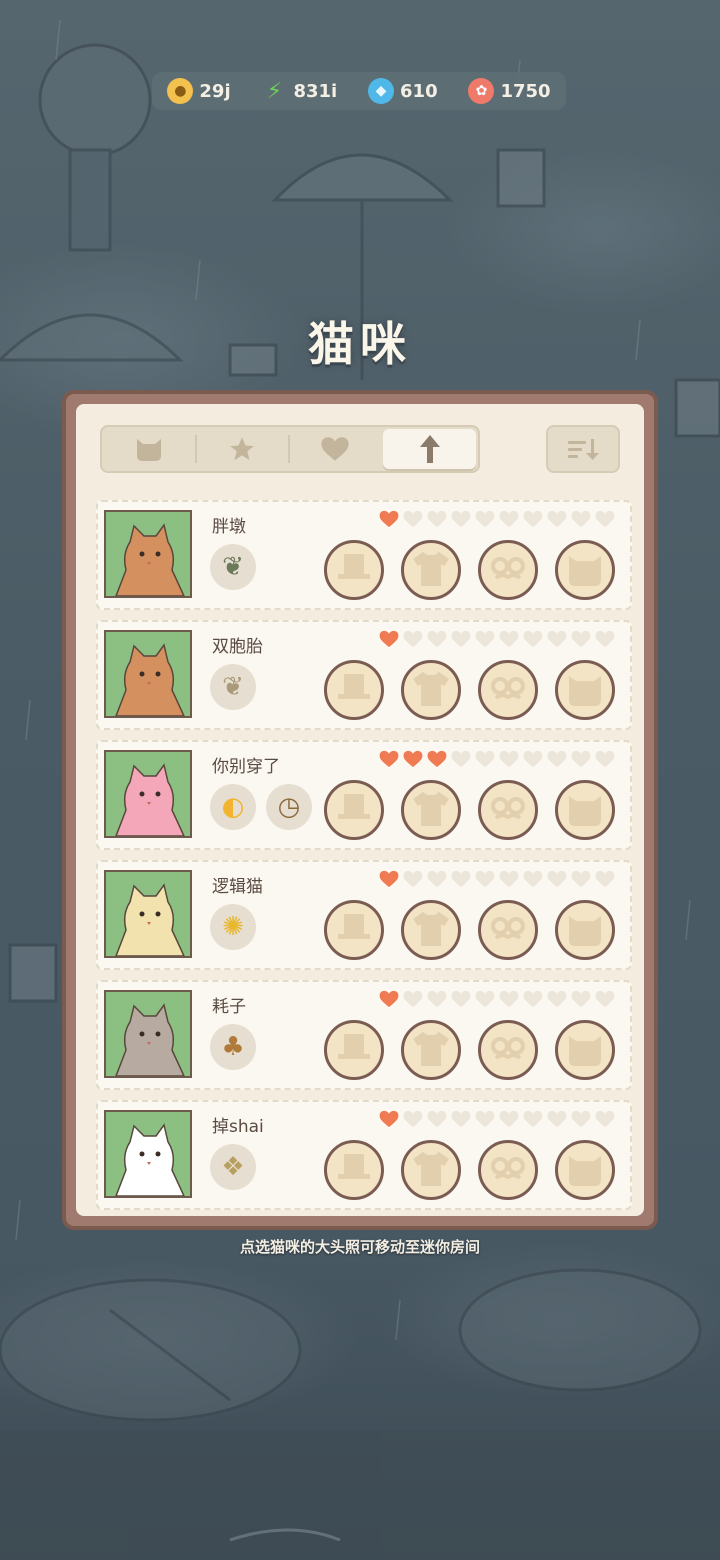  Describe the element at coordinates (525, 91) in the screenshot. I see `candy-value: 1750` at that location.